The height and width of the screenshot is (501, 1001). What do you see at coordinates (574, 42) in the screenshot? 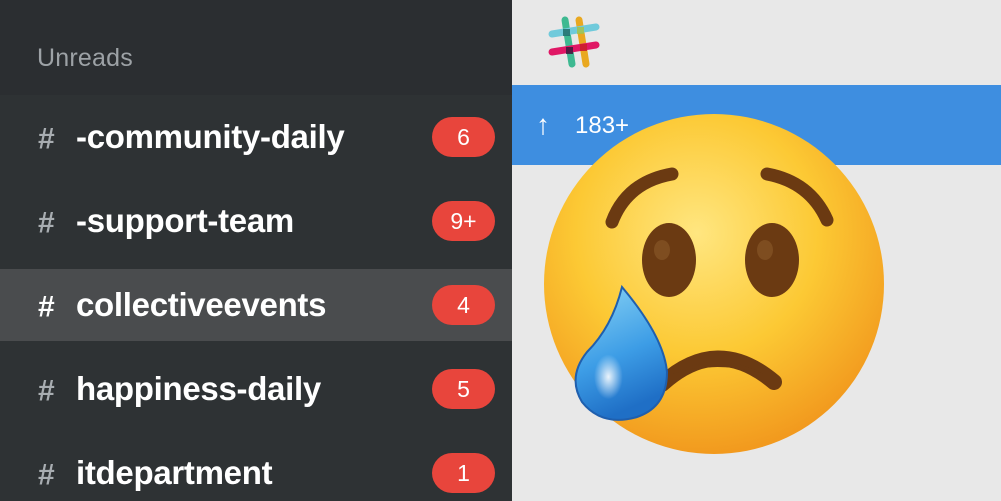
I see `slack-logo-icon` at bounding box center [574, 42].